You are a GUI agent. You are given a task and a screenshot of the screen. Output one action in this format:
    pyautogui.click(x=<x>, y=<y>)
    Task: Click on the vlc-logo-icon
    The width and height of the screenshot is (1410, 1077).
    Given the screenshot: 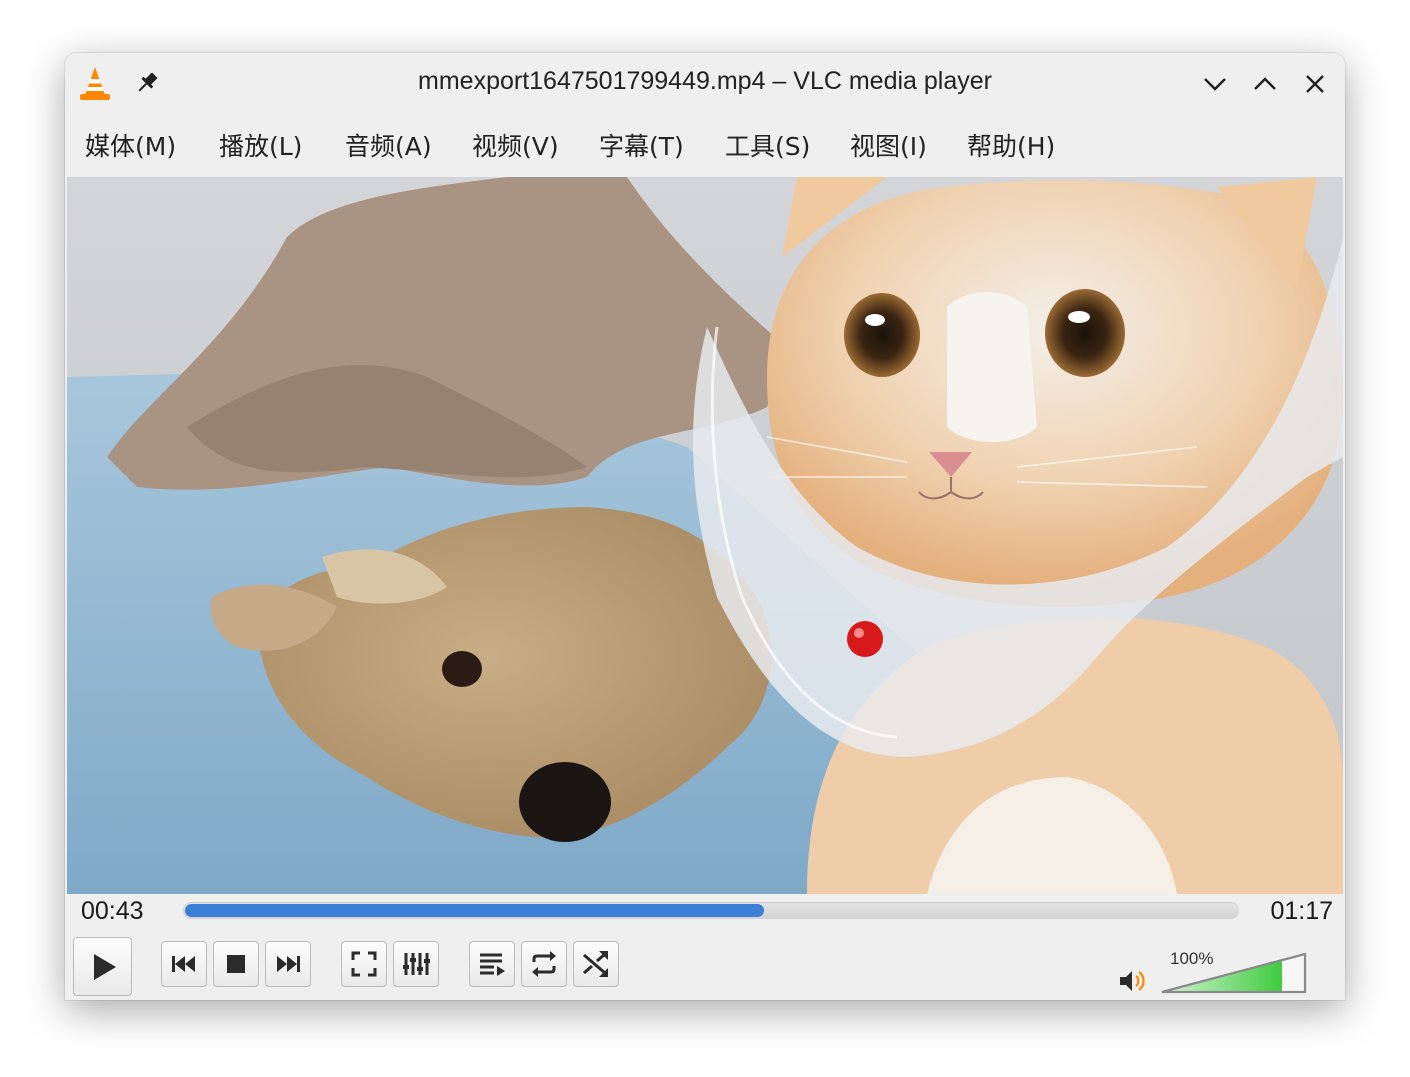 What is the action you would take?
    pyautogui.click(x=95, y=83)
    